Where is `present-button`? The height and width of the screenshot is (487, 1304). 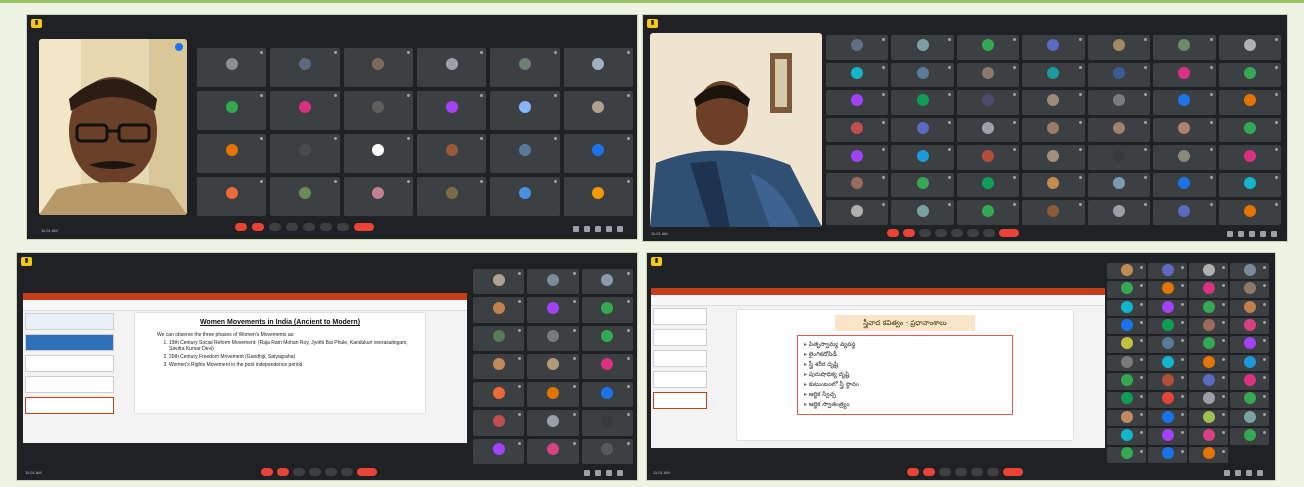
present-button is located at coordinates (331, 472).